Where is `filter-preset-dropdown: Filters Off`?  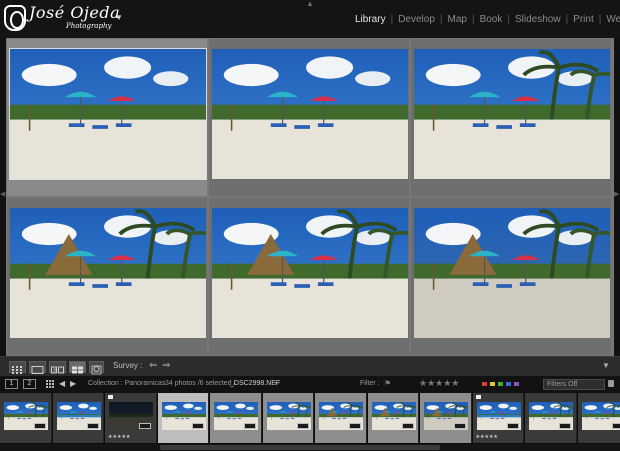
filter-preset-dropdown: Filters Off is located at coordinates (574, 384).